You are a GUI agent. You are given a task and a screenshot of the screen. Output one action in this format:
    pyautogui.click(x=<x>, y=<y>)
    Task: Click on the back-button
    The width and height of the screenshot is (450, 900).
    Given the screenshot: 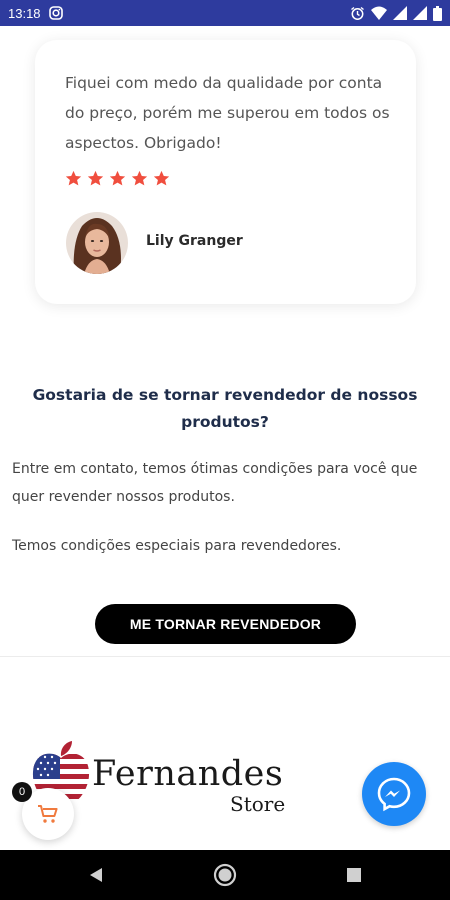 What is the action you would take?
    pyautogui.click(x=96, y=875)
    